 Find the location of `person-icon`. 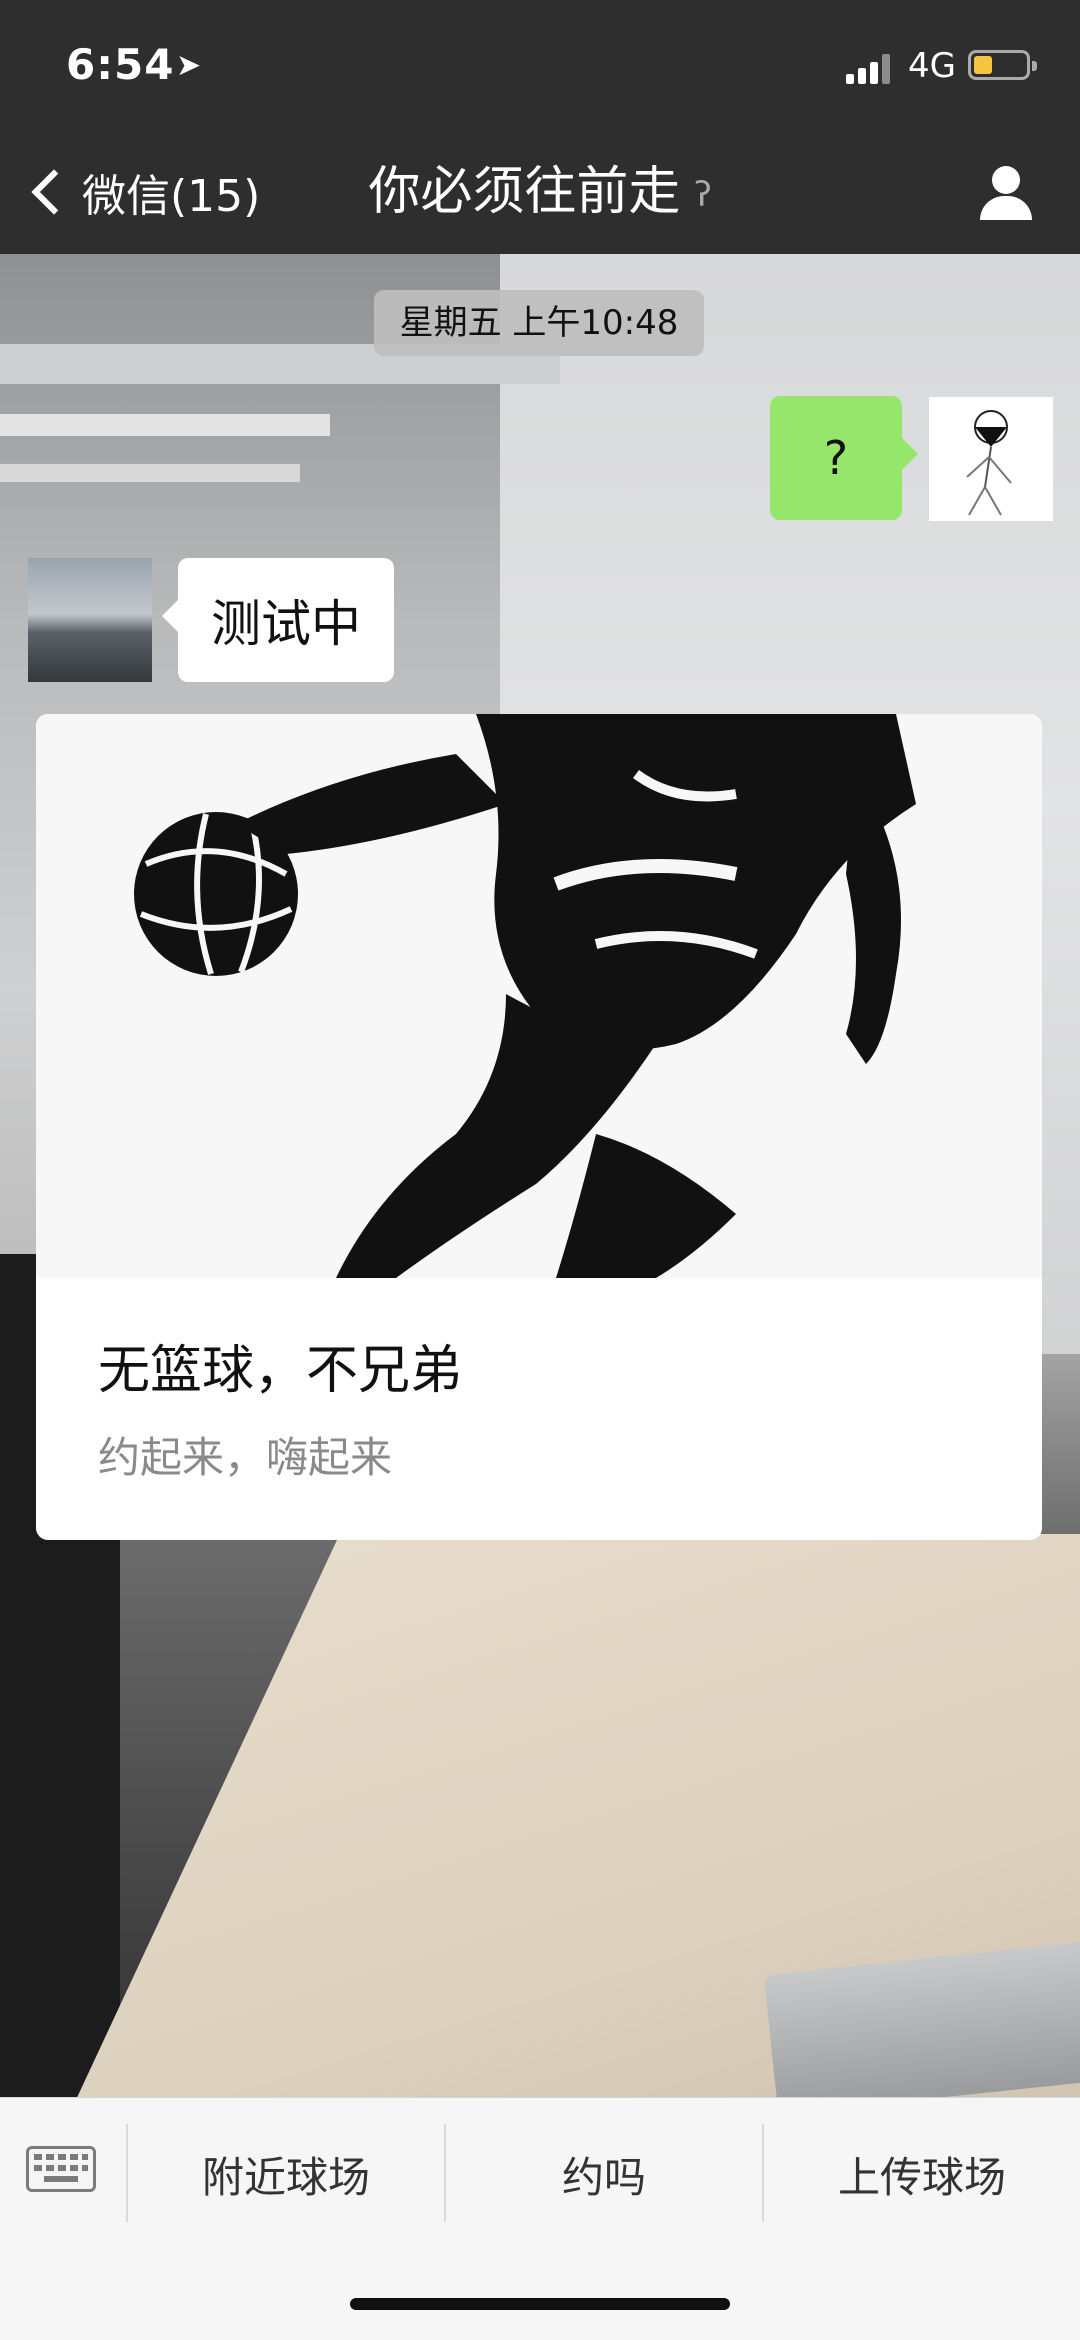

person-icon is located at coordinates (1006, 194).